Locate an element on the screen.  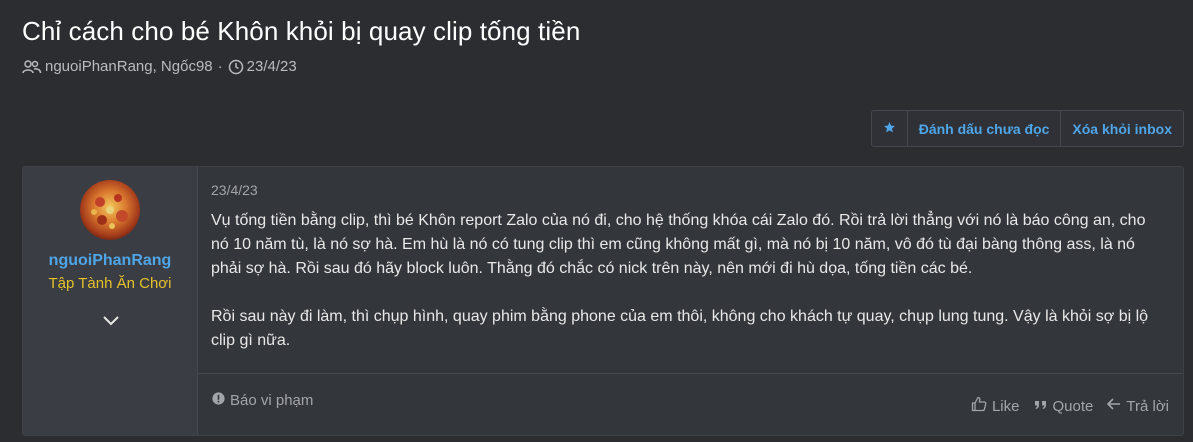
quote-label: Quote is located at coordinates (1073, 406).